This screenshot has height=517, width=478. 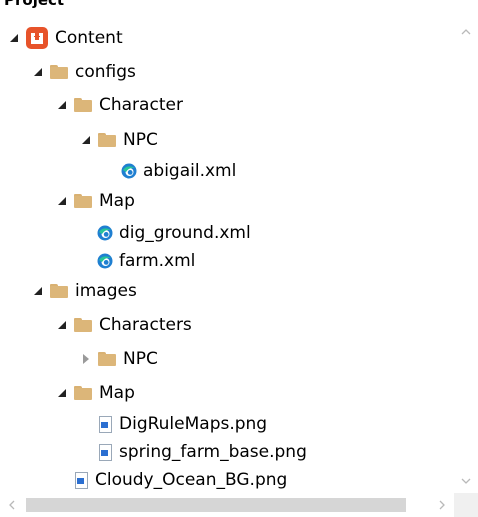 I want to click on tree-item-abigail-xml: abigail.xml, so click(x=178, y=171).